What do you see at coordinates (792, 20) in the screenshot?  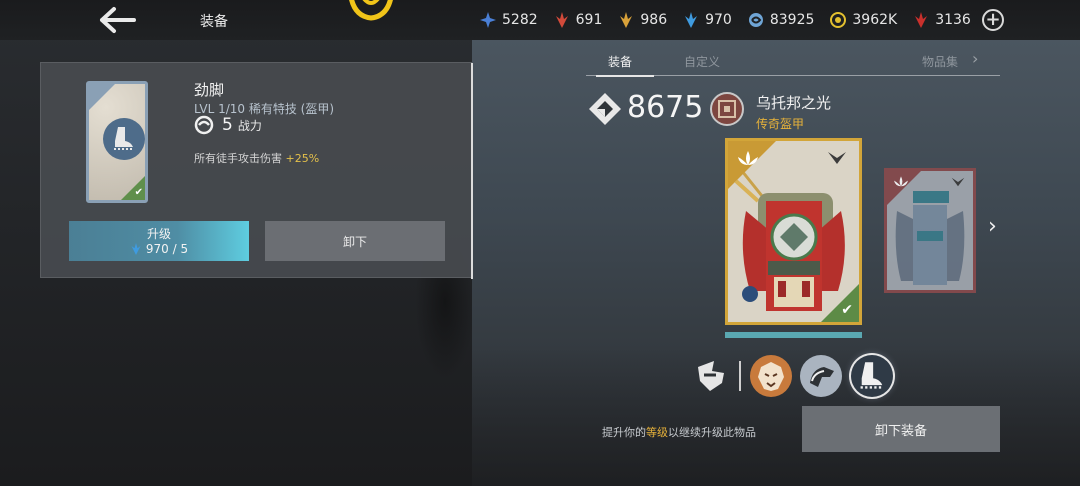 I see `currency-value: 83925` at bounding box center [792, 20].